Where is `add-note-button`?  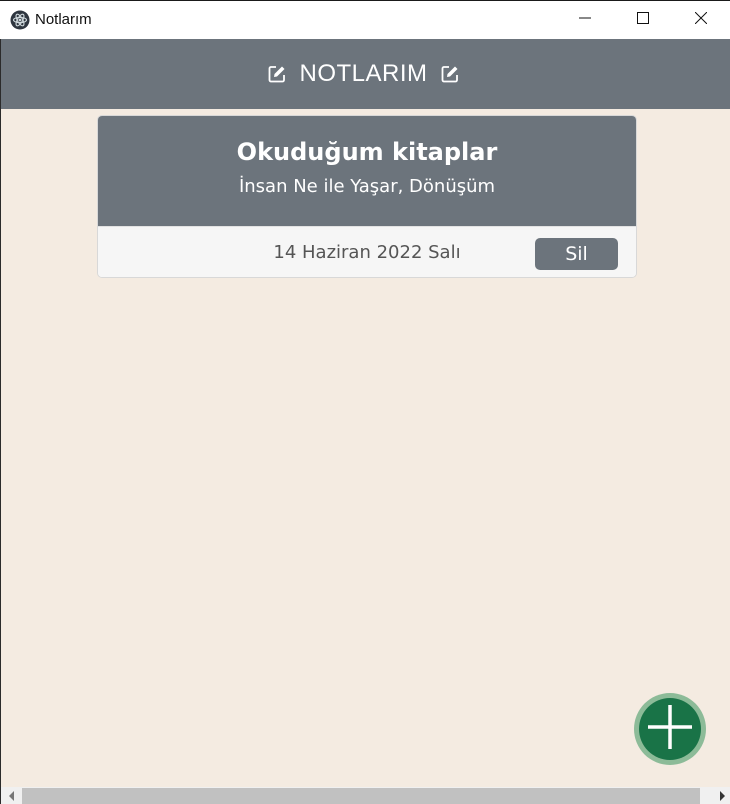 add-note-button is located at coordinates (670, 729).